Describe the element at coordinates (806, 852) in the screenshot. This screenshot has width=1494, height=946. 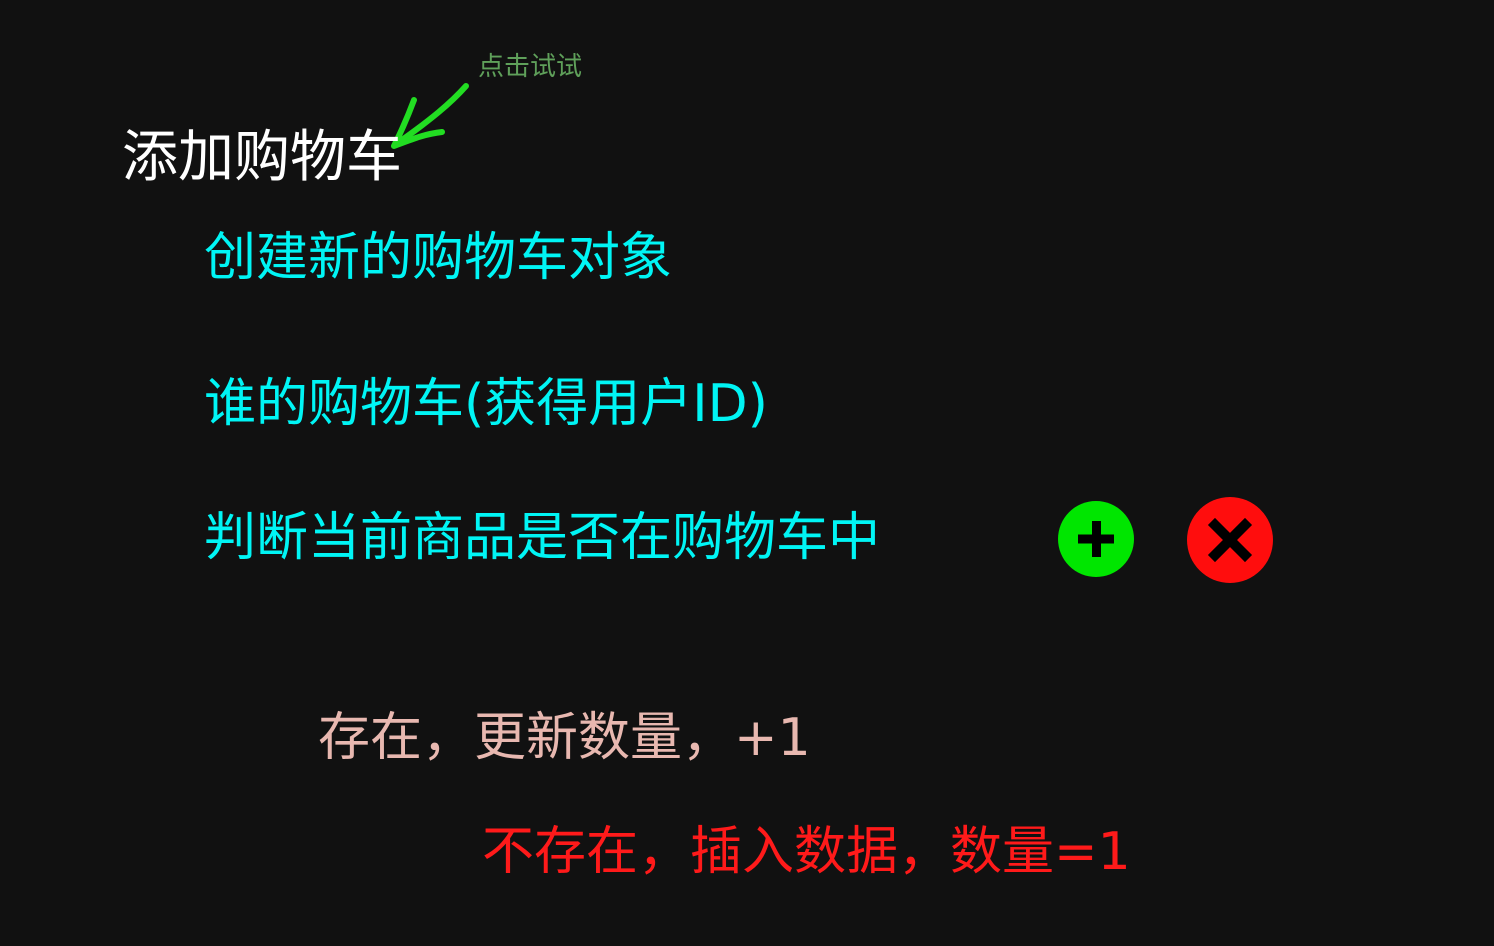
I see `branch-not-exists: 不存在，插入数据，数量=1` at that location.